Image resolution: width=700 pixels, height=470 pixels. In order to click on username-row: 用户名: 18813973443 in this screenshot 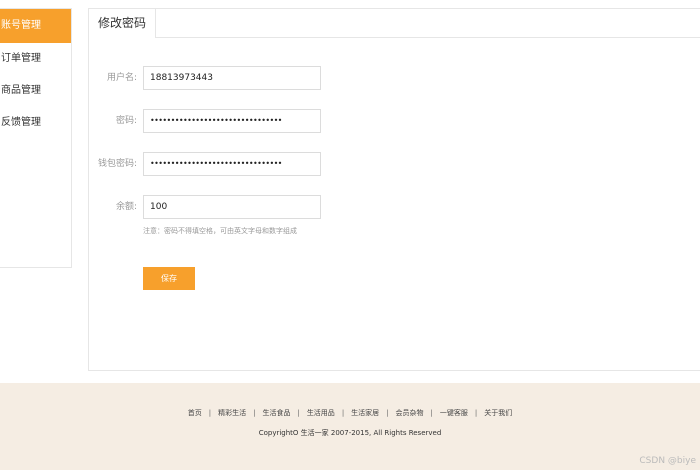, I will do `click(239, 78)`.